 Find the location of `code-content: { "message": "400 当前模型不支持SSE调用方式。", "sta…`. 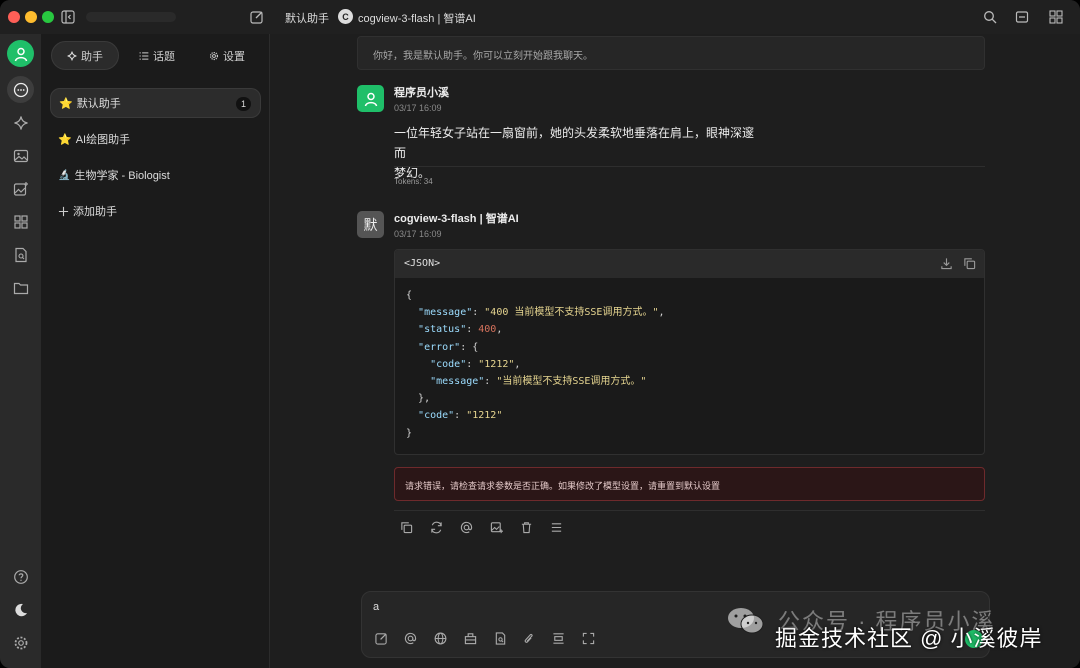

code-content: { "message": "400 当前模型不支持SSE调用方式。", "sta… is located at coordinates (535, 364).